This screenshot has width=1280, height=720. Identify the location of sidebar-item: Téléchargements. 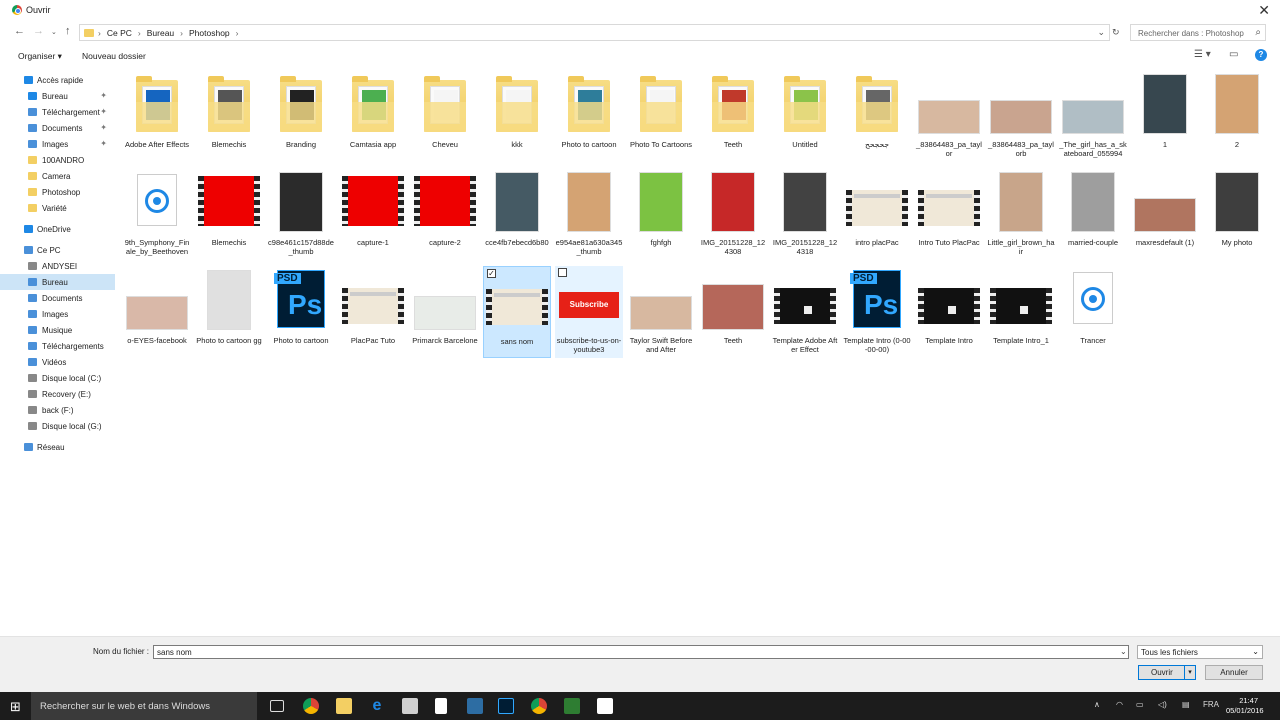
(57, 346).